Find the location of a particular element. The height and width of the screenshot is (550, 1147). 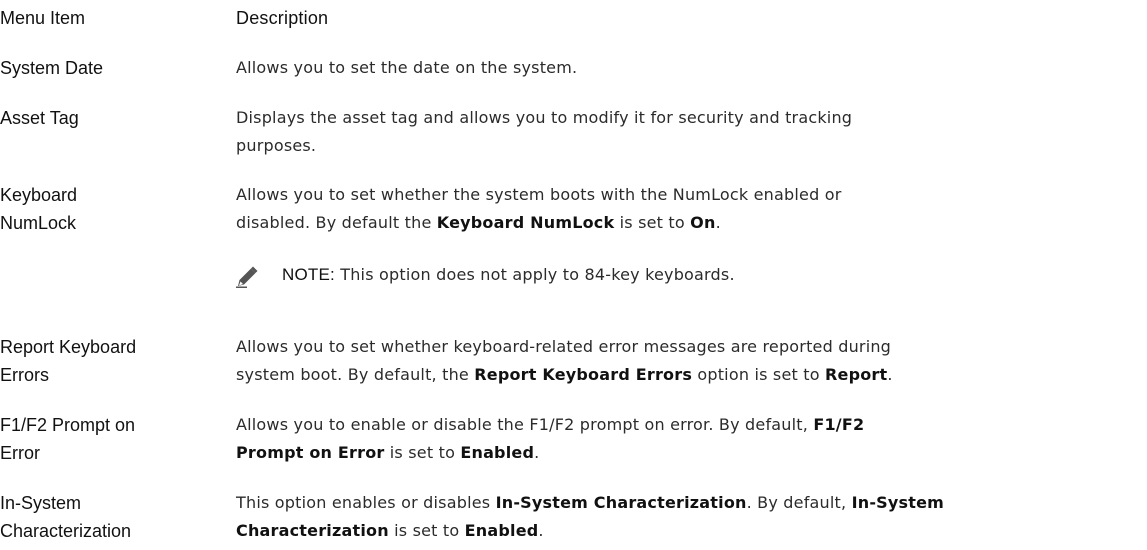

header-description: Description is located at coordinates (282, 18).